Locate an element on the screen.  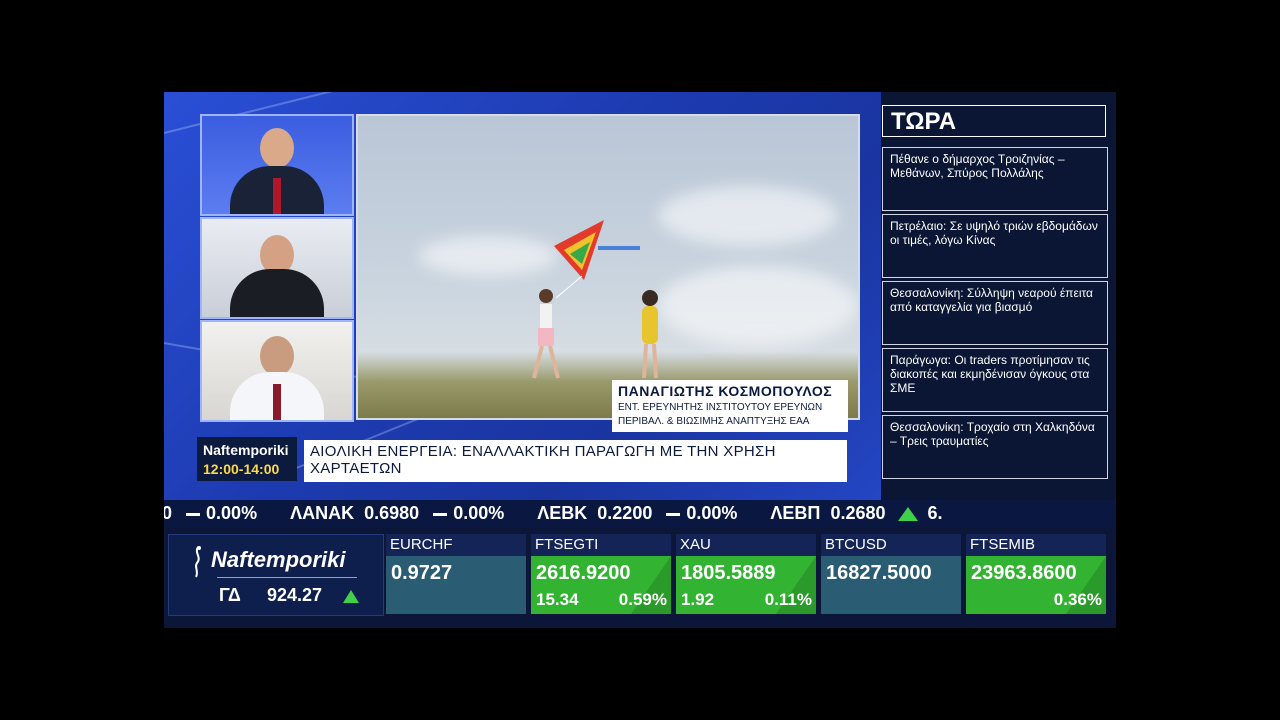
ticker-symbol: ΛΑΝΑΚ is located at coordinates (322, 513).